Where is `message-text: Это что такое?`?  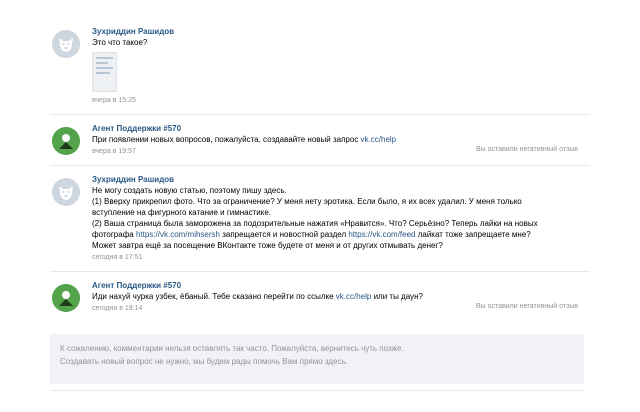
message-text: Это что такое? is located at coordinates (120, 42).